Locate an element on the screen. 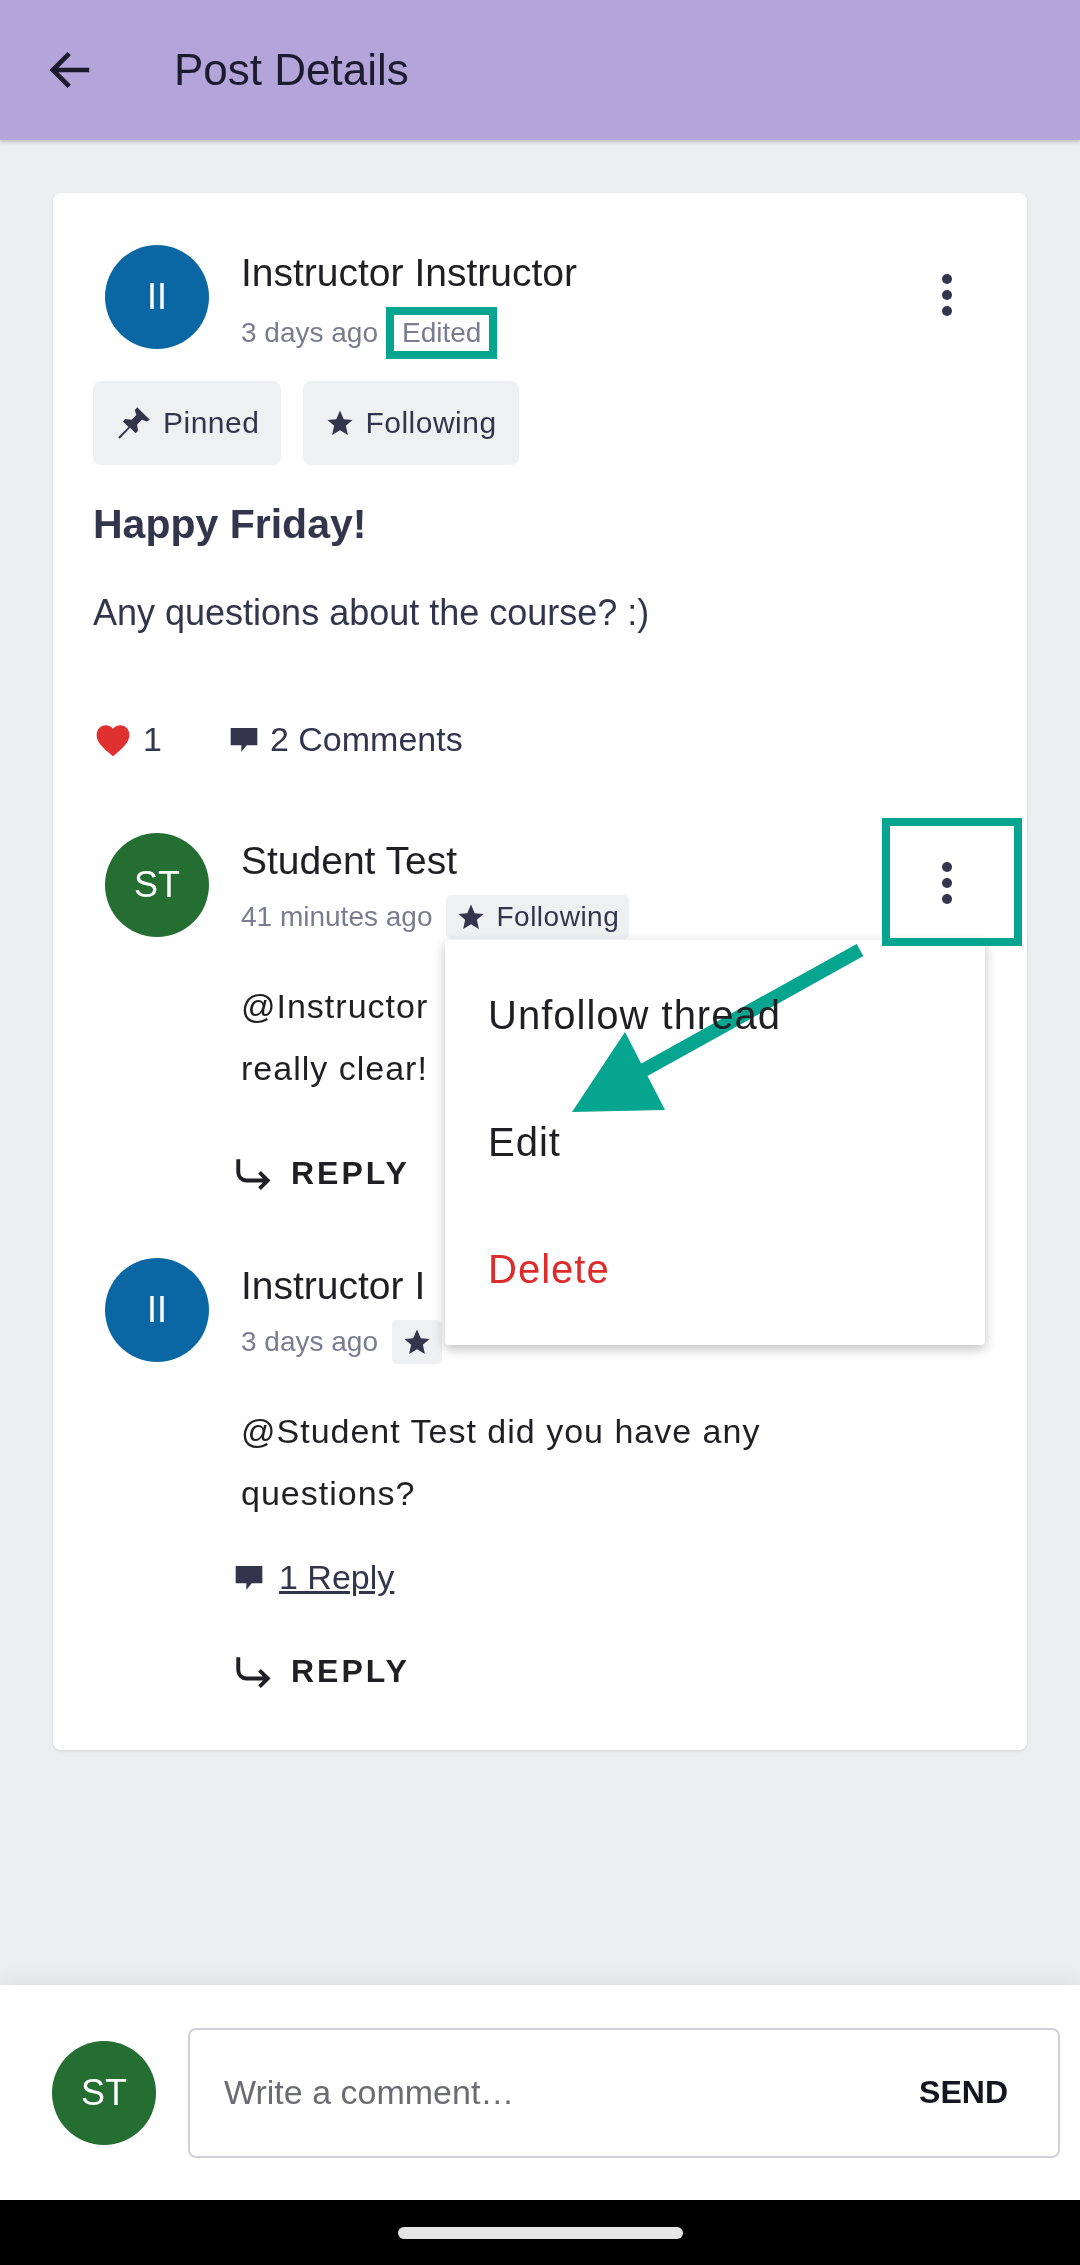 Image resolution: width=1080 pixels, height=2265 pixels. screen-title: Post Details is located at coordinates (291, 70).